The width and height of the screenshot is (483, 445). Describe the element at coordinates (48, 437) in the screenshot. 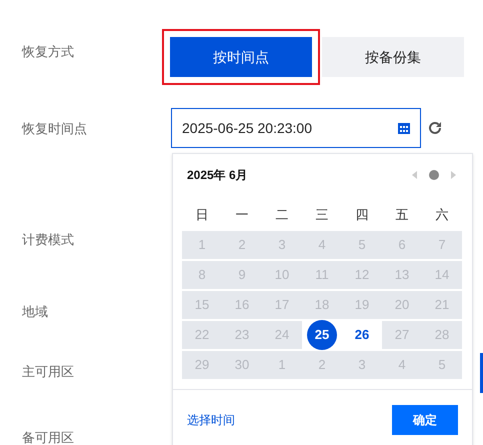

I see `form-label: 备可用区` at that location.